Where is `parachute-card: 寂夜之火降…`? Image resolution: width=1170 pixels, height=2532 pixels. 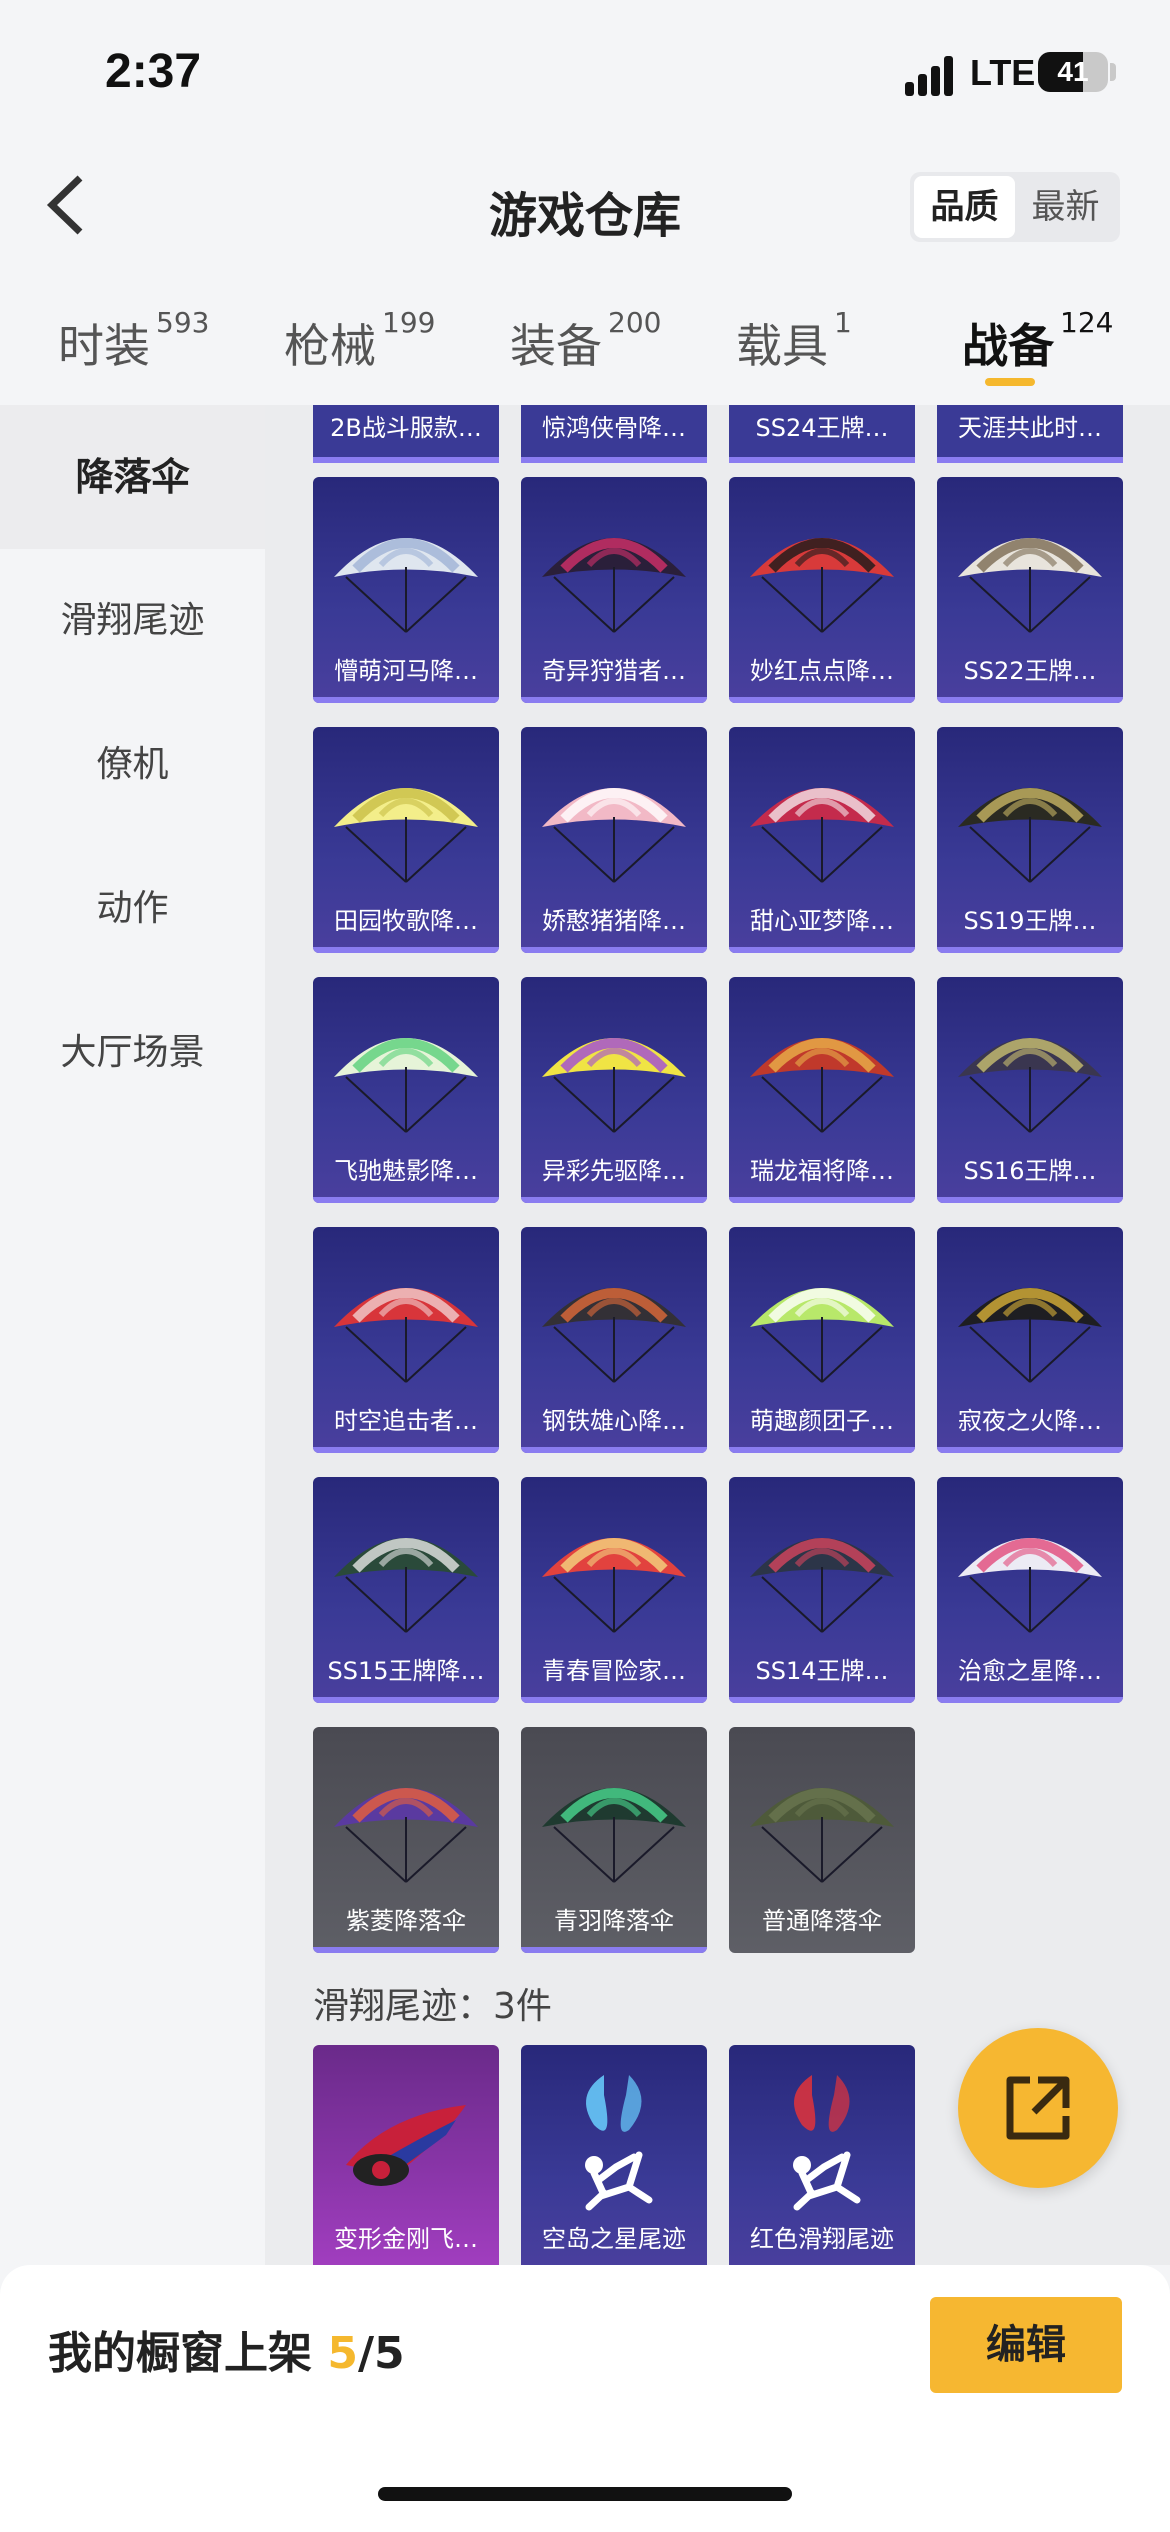
parachute-card: 寂夜之火降… is located at coordinates (1030, 1340).